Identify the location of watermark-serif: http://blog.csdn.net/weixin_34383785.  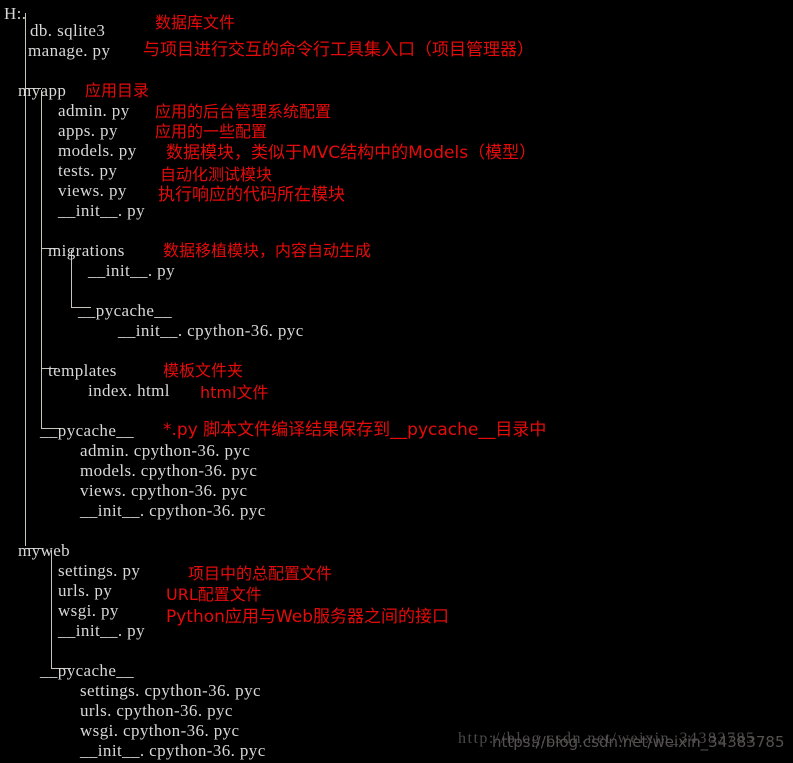
(607, 738).